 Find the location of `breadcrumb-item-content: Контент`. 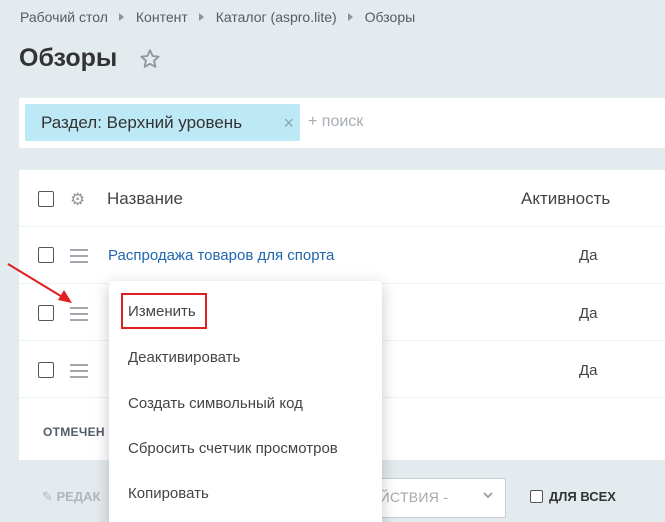

breadcrumb-item-content: Контент is located at coordinates (162, 17).